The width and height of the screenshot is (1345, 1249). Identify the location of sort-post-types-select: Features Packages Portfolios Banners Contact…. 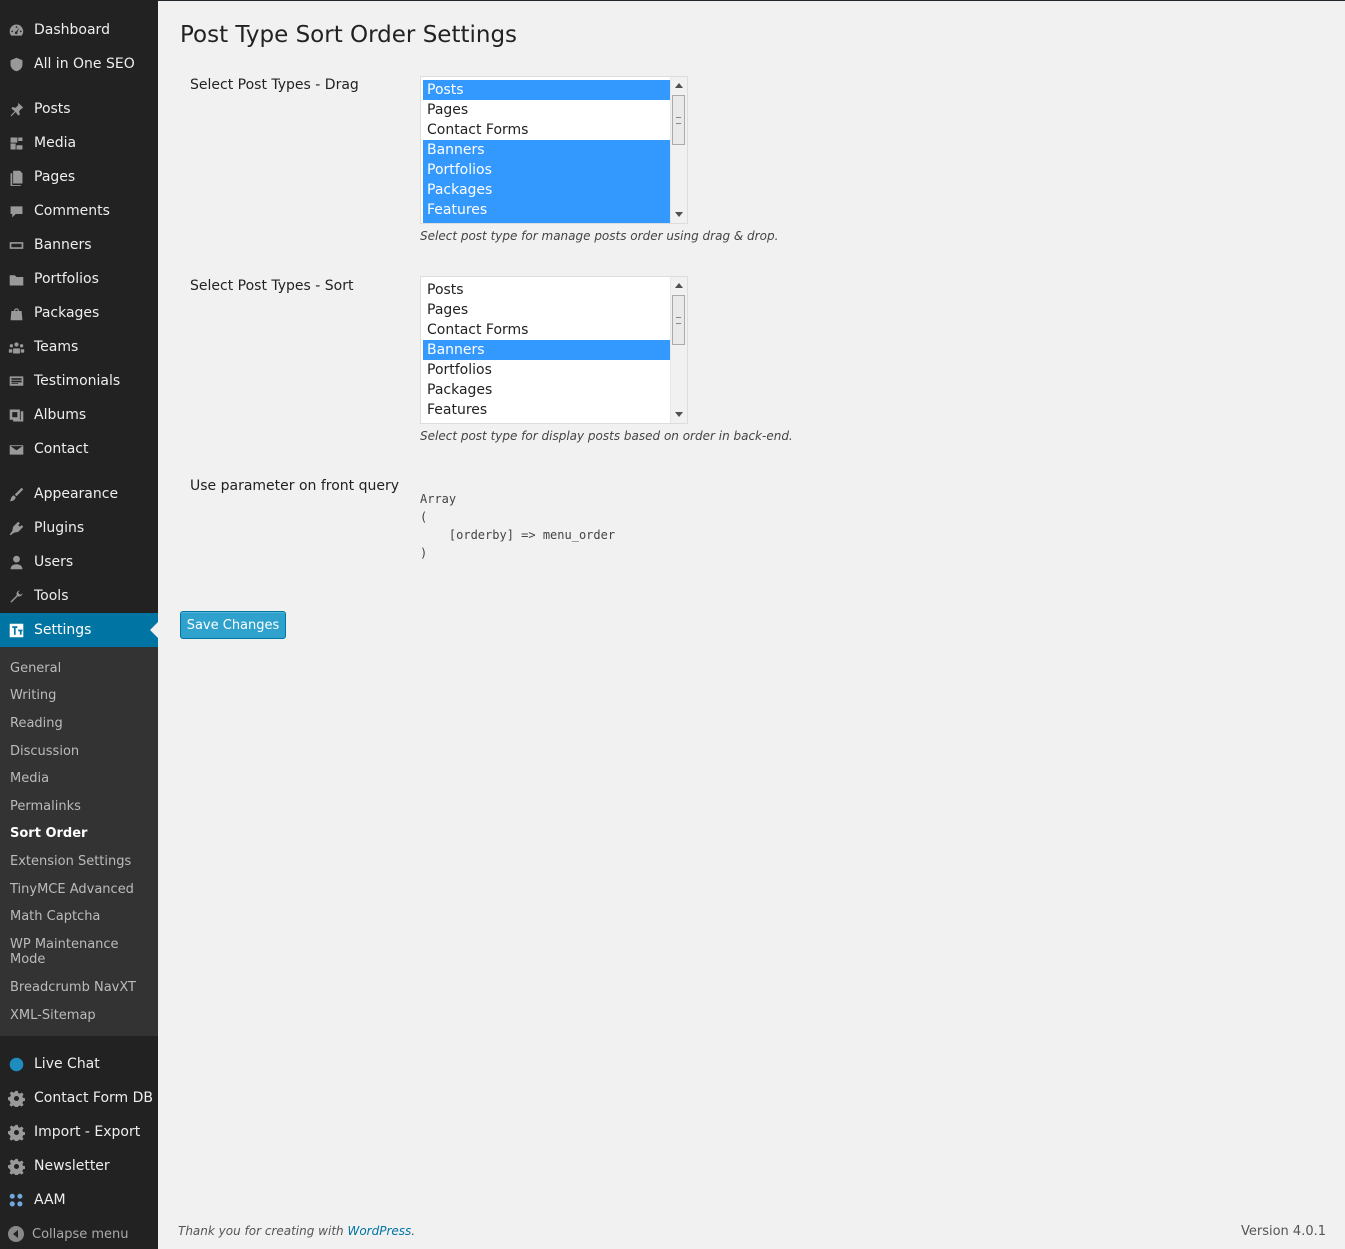
(554, 350).